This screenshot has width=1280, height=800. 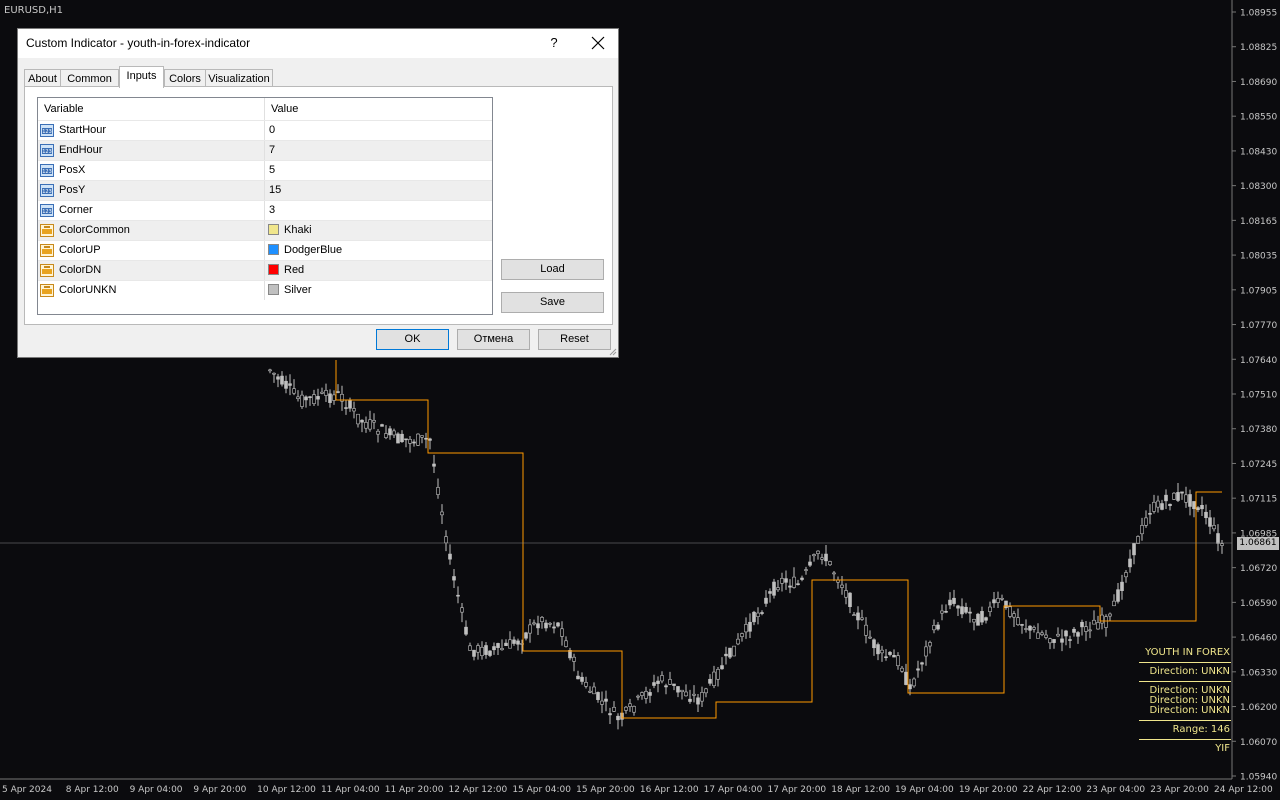 What do you see at coordinates (273, 269) in the screenshot?
I see `color-swatch` at bounding box center [273, 269].